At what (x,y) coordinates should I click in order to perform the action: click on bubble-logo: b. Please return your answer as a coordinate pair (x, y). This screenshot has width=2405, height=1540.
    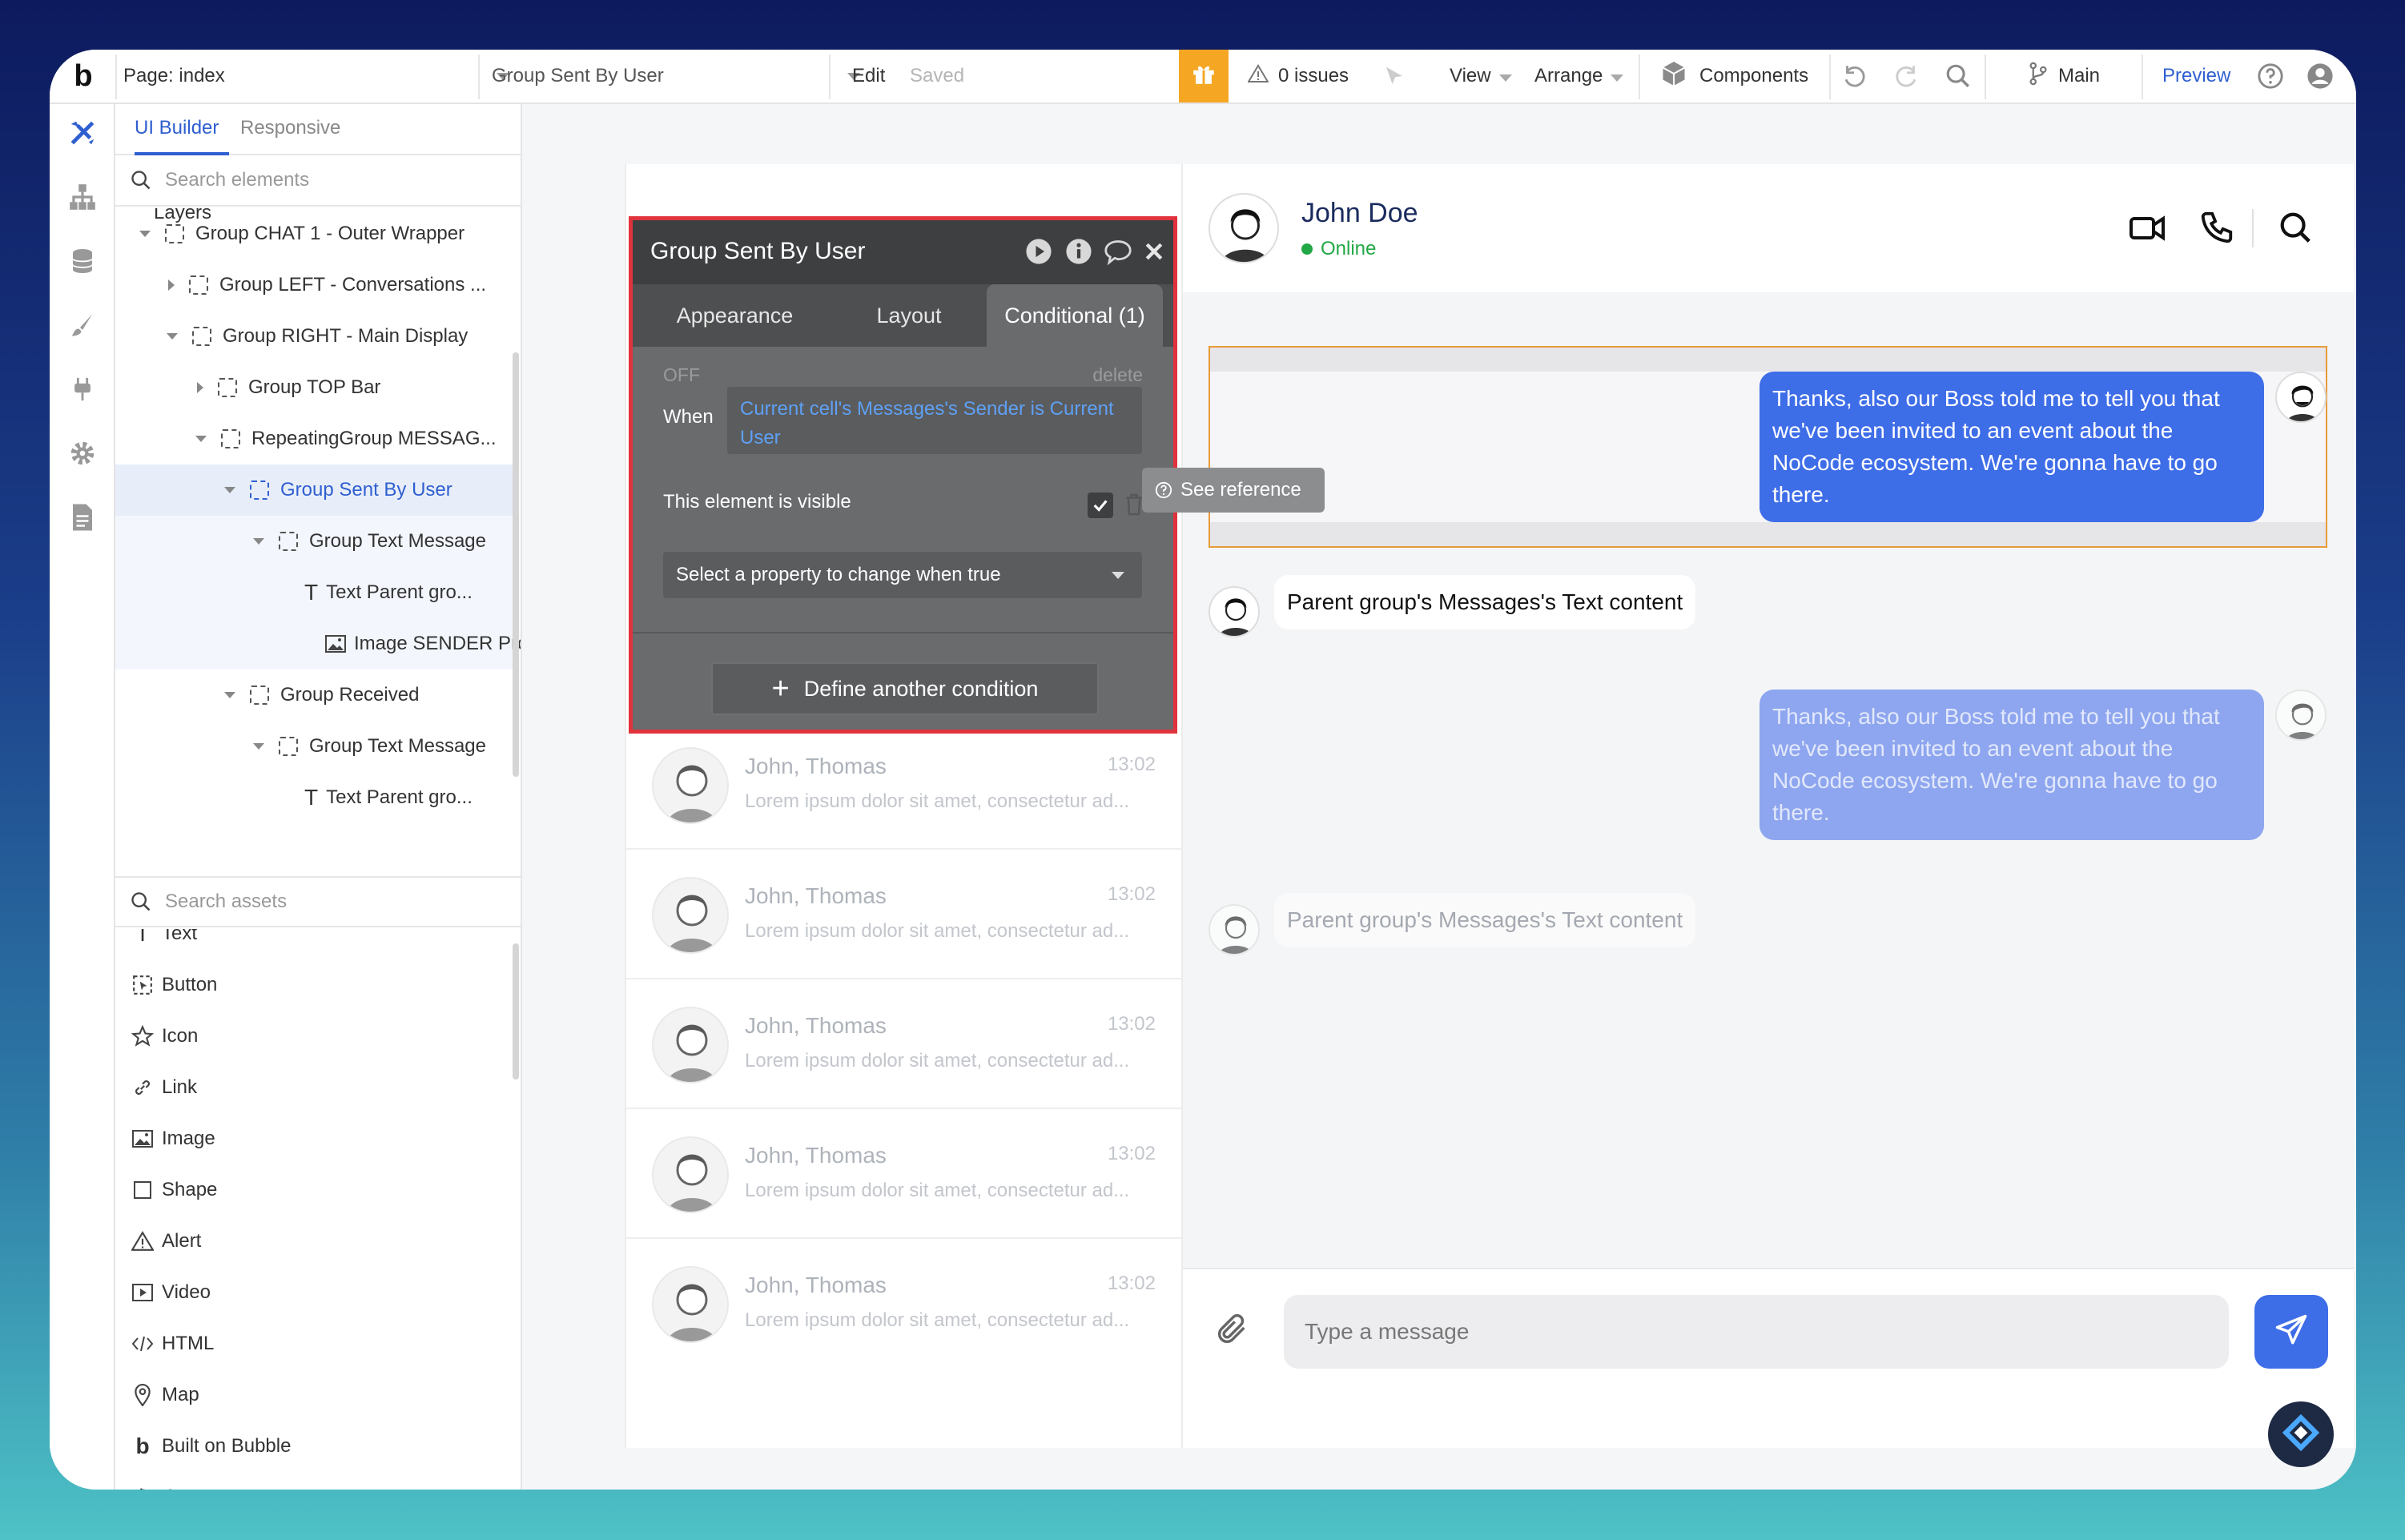
    Looking at the image, I should click on (83, 76).